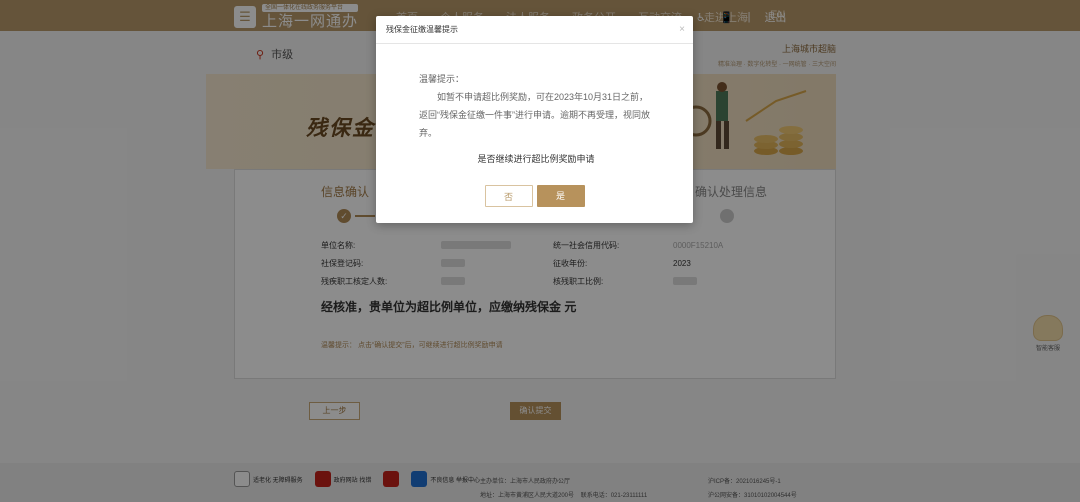 This screenshot has width=1080, height=502. I want to click on dialog-header: 残保金征缴温馨提示 ×, so click(534, 30).